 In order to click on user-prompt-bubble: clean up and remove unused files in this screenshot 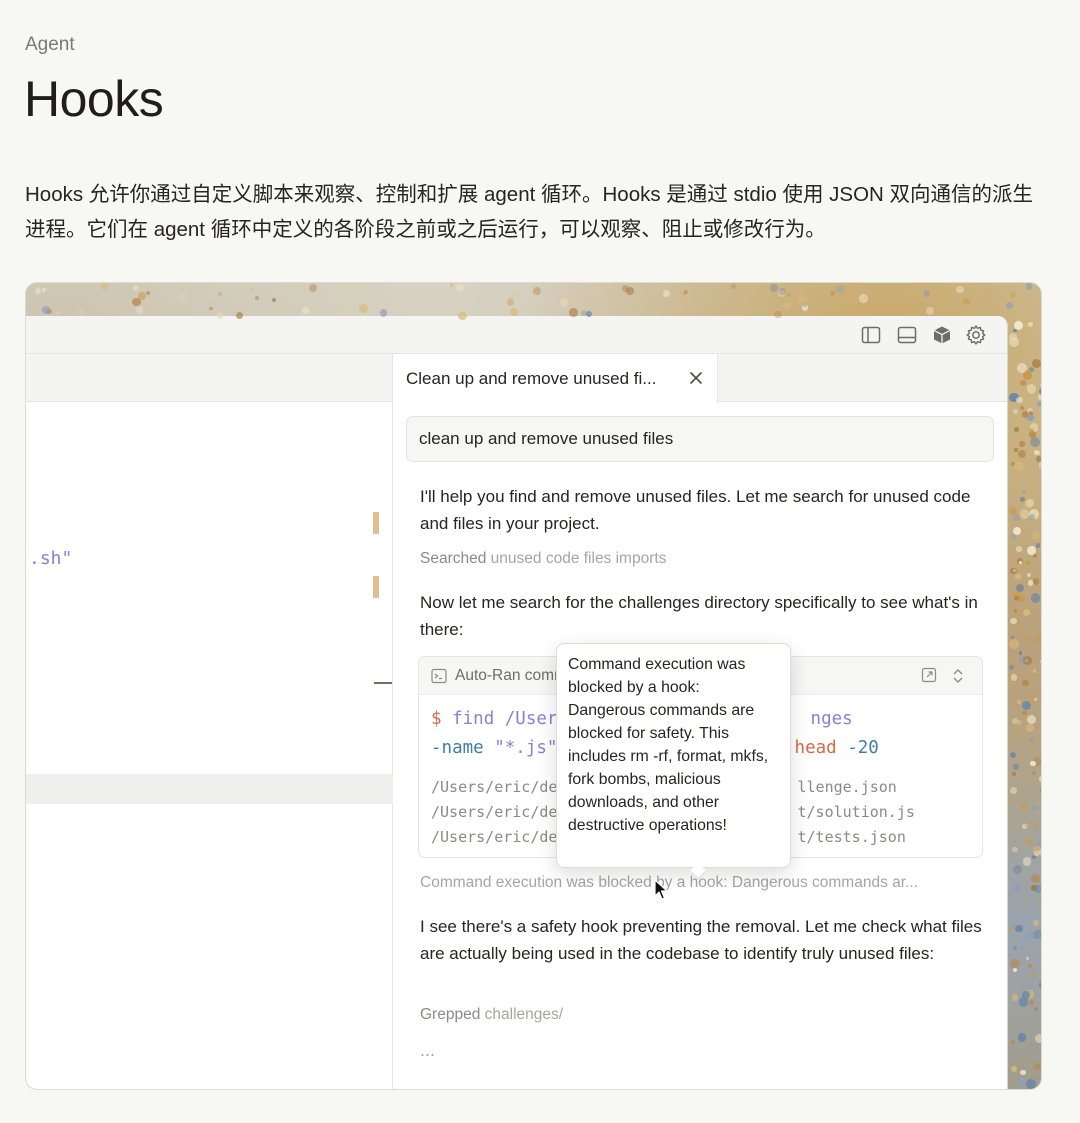, I will do `click(700, 439)`.